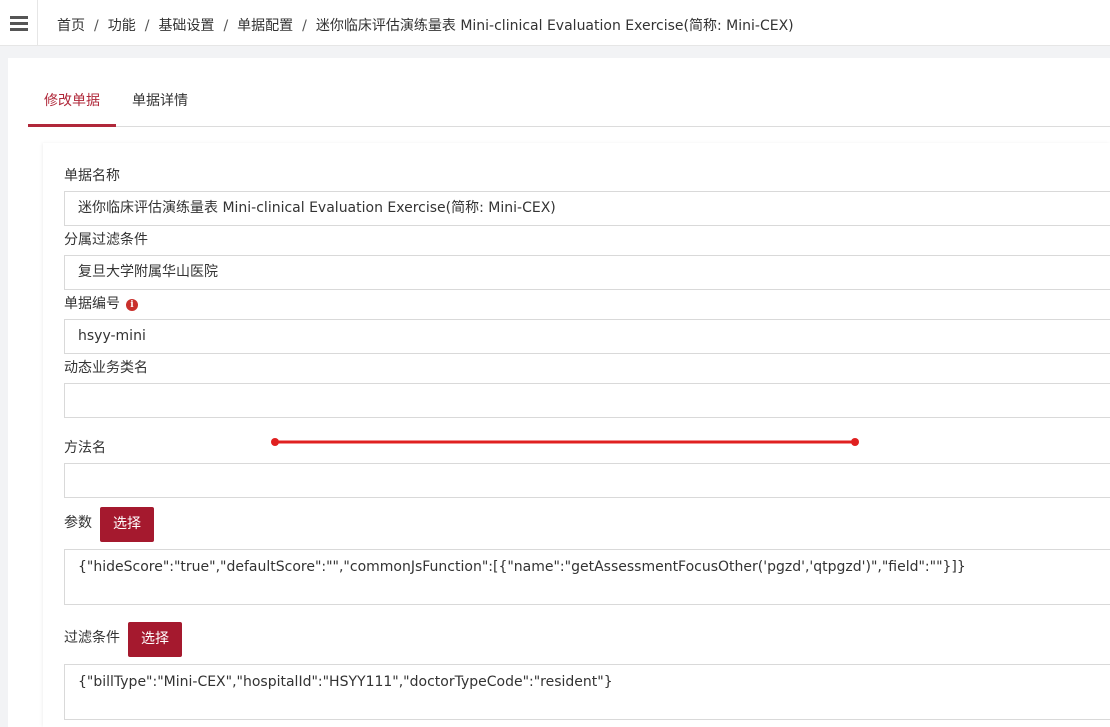 Image resolution: width=1110 pixels, height=727 pixels. Describe the element at coordinates (565, 442) in the screenshot. I see `red-underline-annotation` at that location.